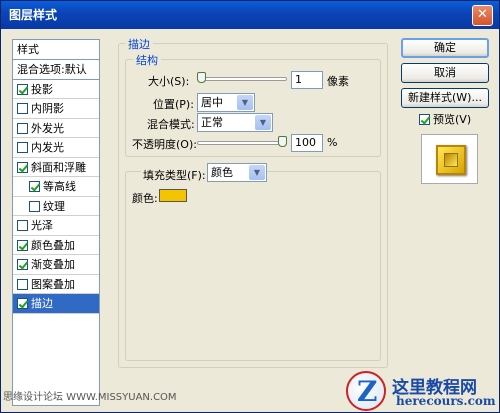  What do you see at coordinates (445, 48) in the screenshot?
I see `ok-button: 确定` at bounding box center [445, 48].